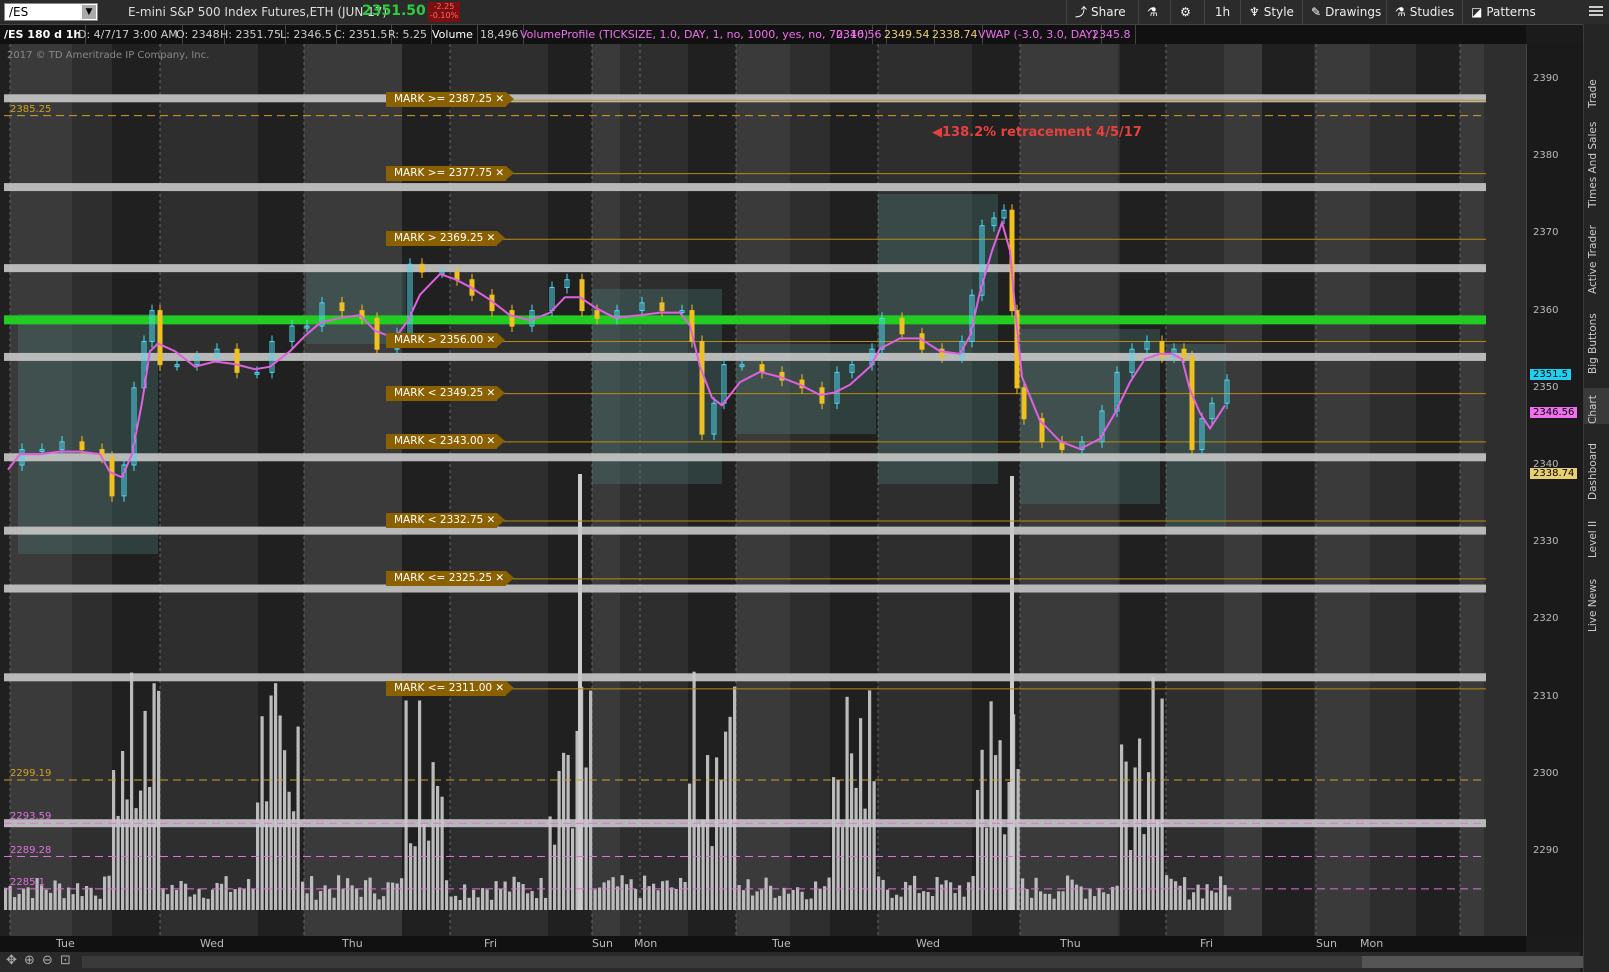  I want to click on mark-label: MARK <= 2325.25 ✕, so click(450, 578).